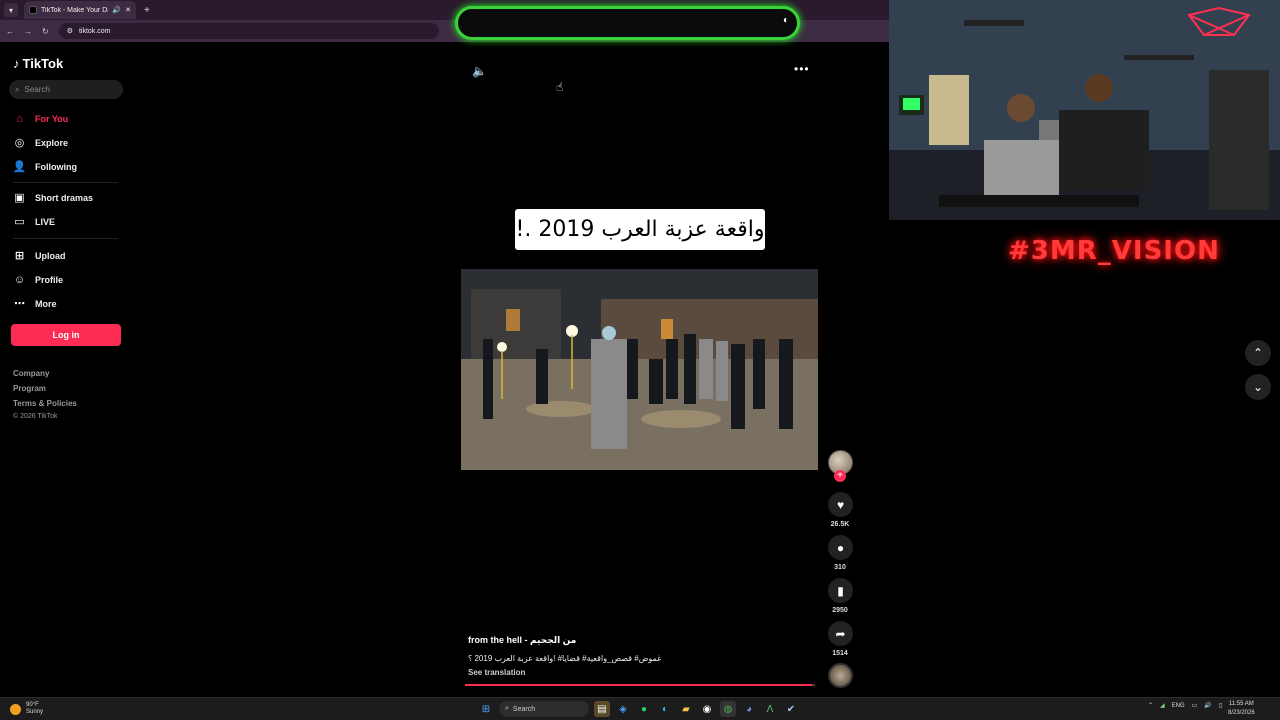 This screenshot has width=1280, height=720. I want to click on share-arrow-icon: ➦, so click(840, 633).